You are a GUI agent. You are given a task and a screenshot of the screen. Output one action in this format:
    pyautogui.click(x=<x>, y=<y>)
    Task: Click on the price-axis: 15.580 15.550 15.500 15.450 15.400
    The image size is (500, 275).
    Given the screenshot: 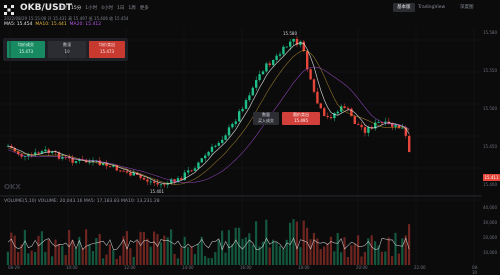 What is the action you would take?
    pyautogui.click(x=491, y=110)
    